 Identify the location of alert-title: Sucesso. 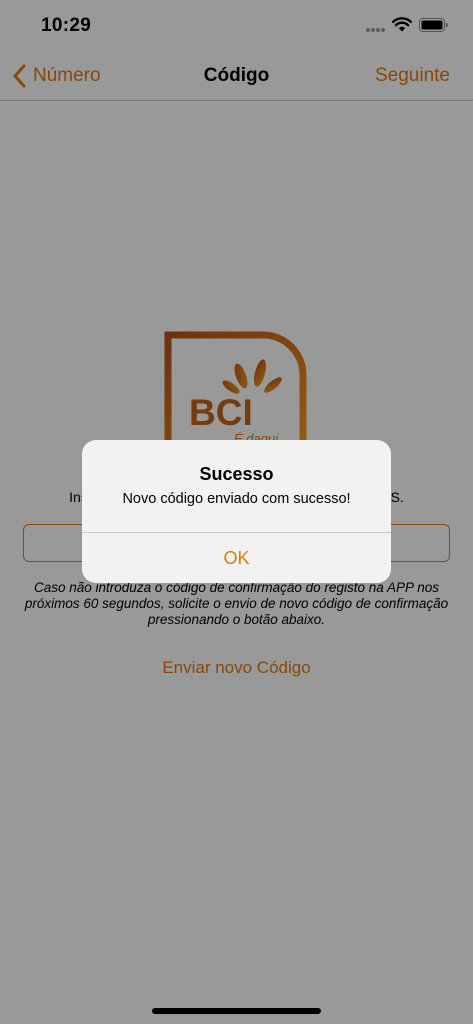
(236, 474).